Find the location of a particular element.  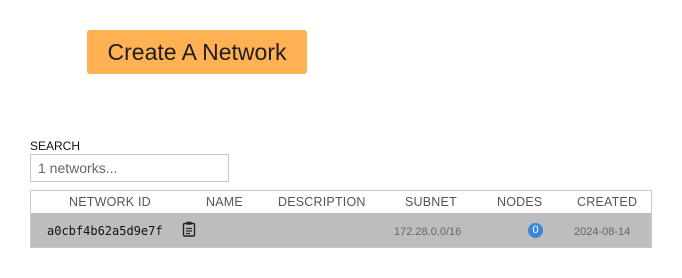

search-input is located at coordinates (129, 168).